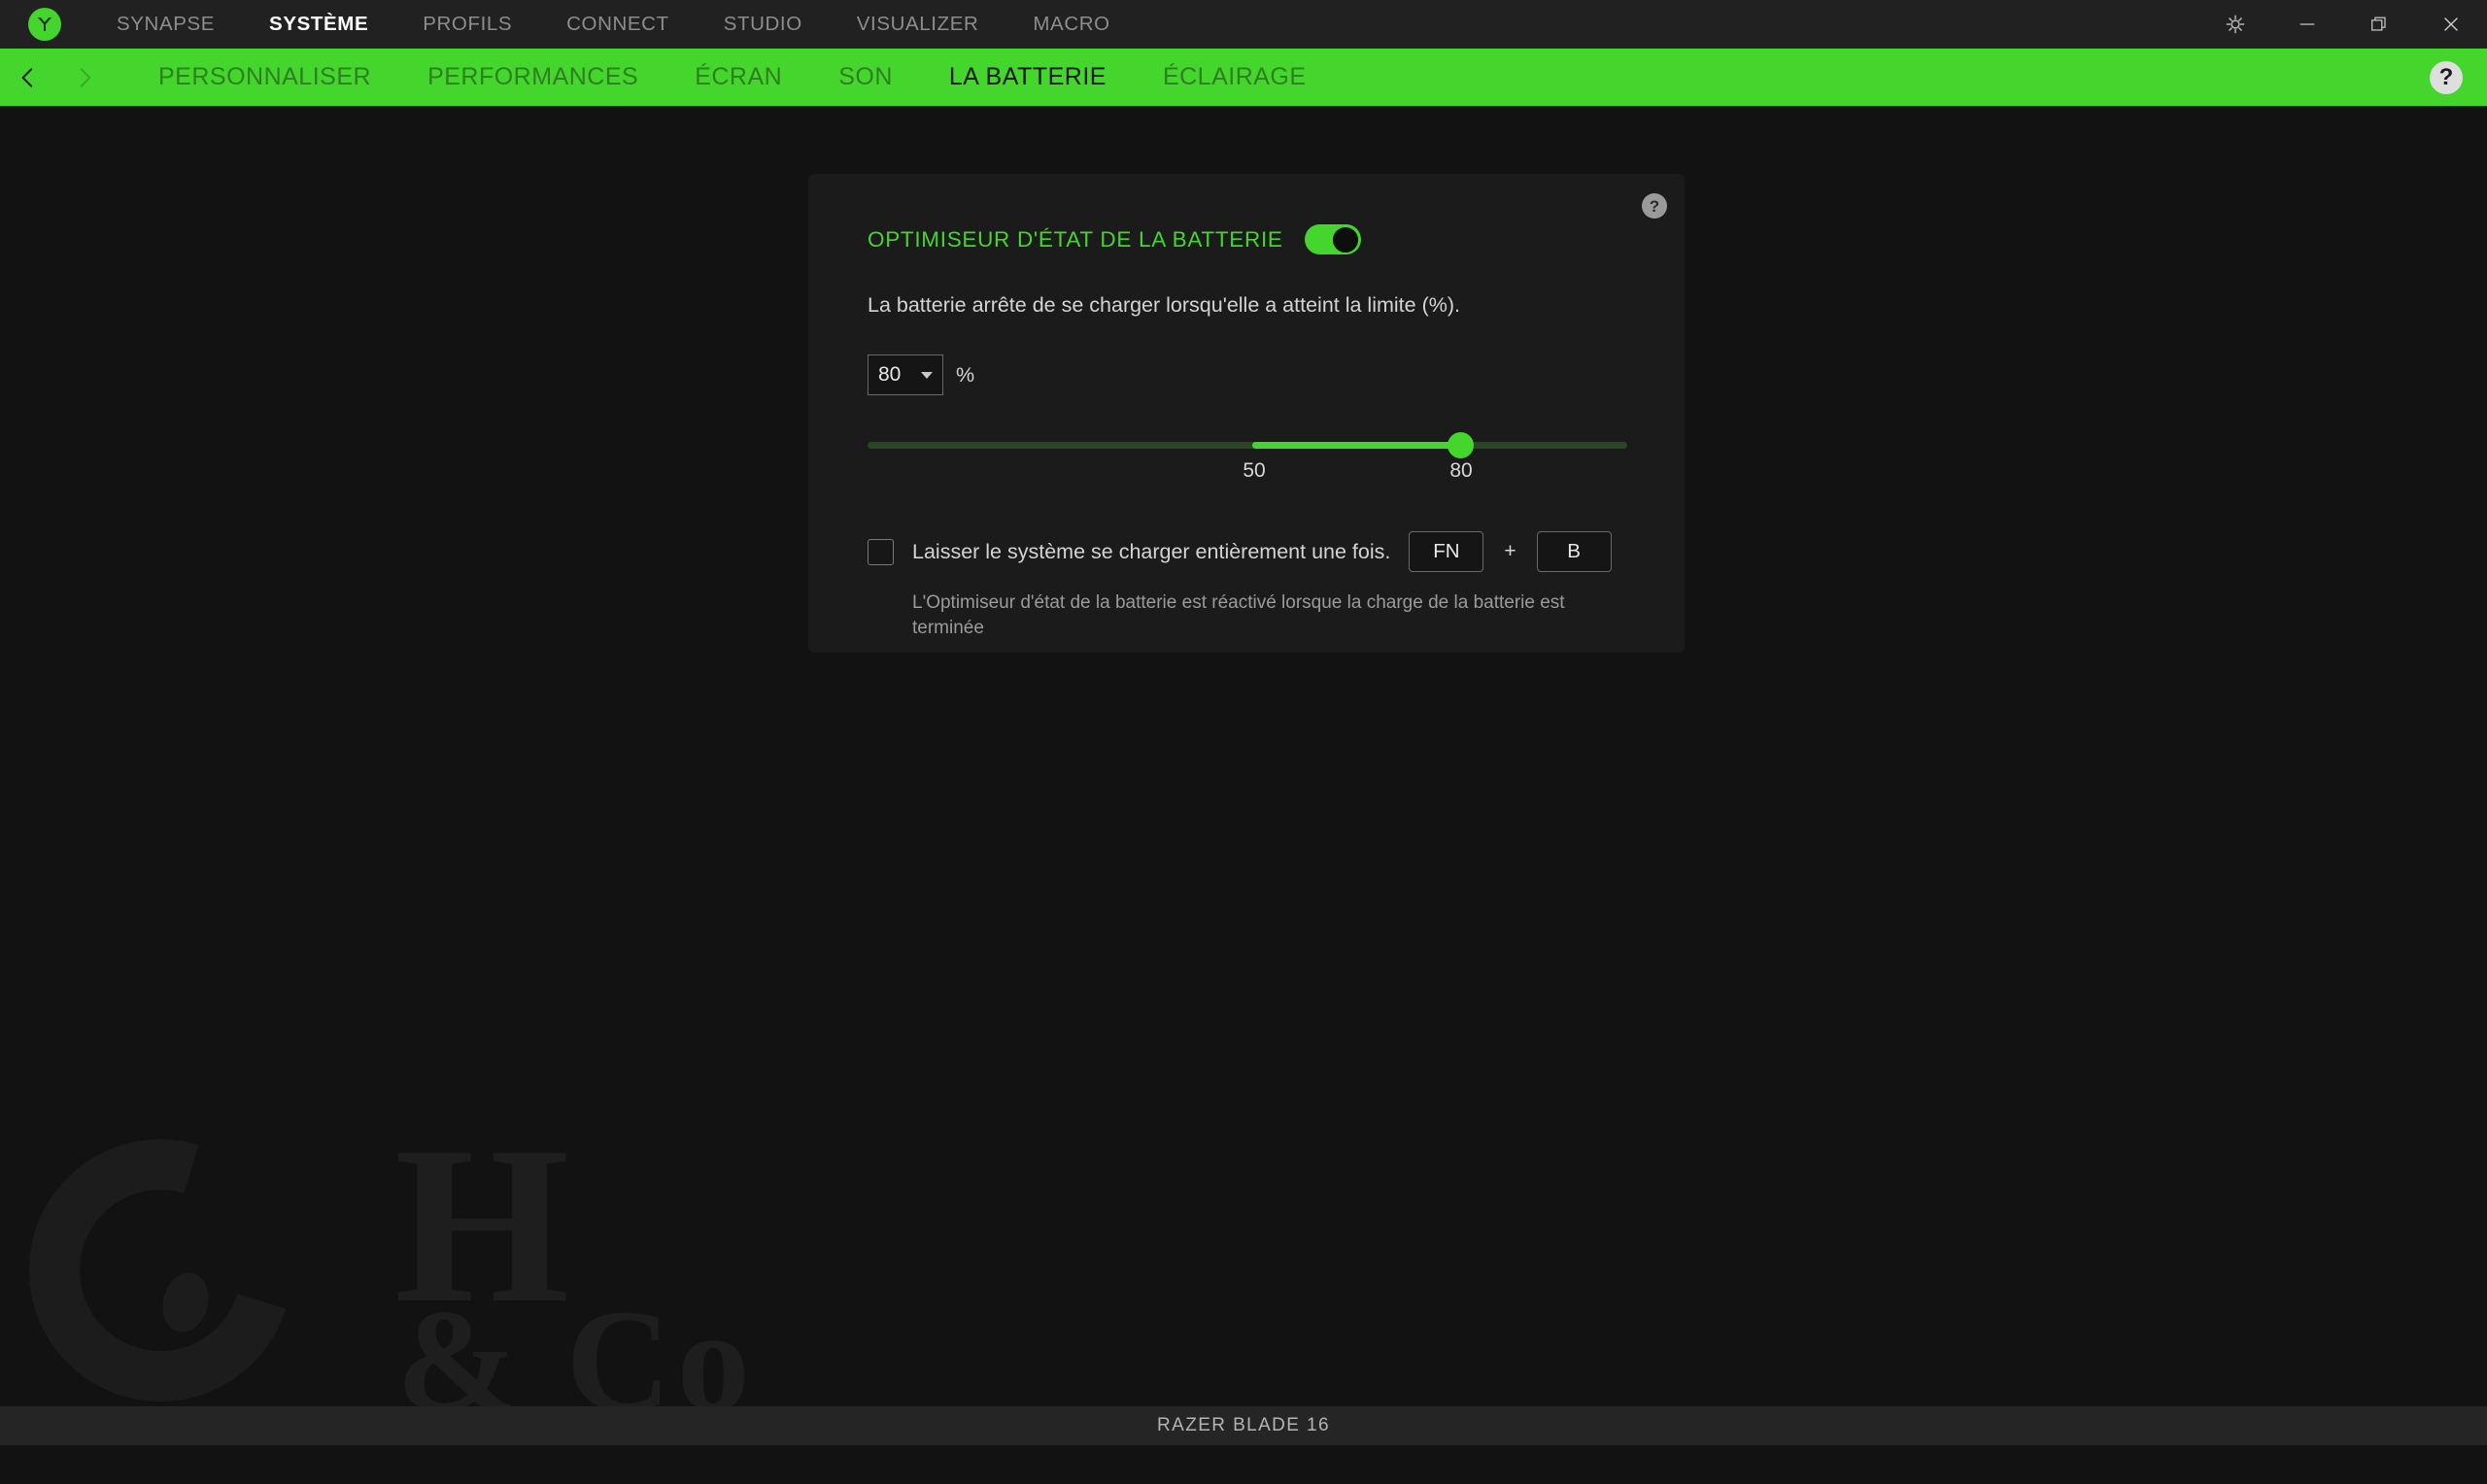 Image resolution: width=2487 pixels, height=1484 pixels. What do you see at coordinates (1276, 374) in the screenshot?
I see `limit-select-row: 80 %` at bounding box center [1276, 374].